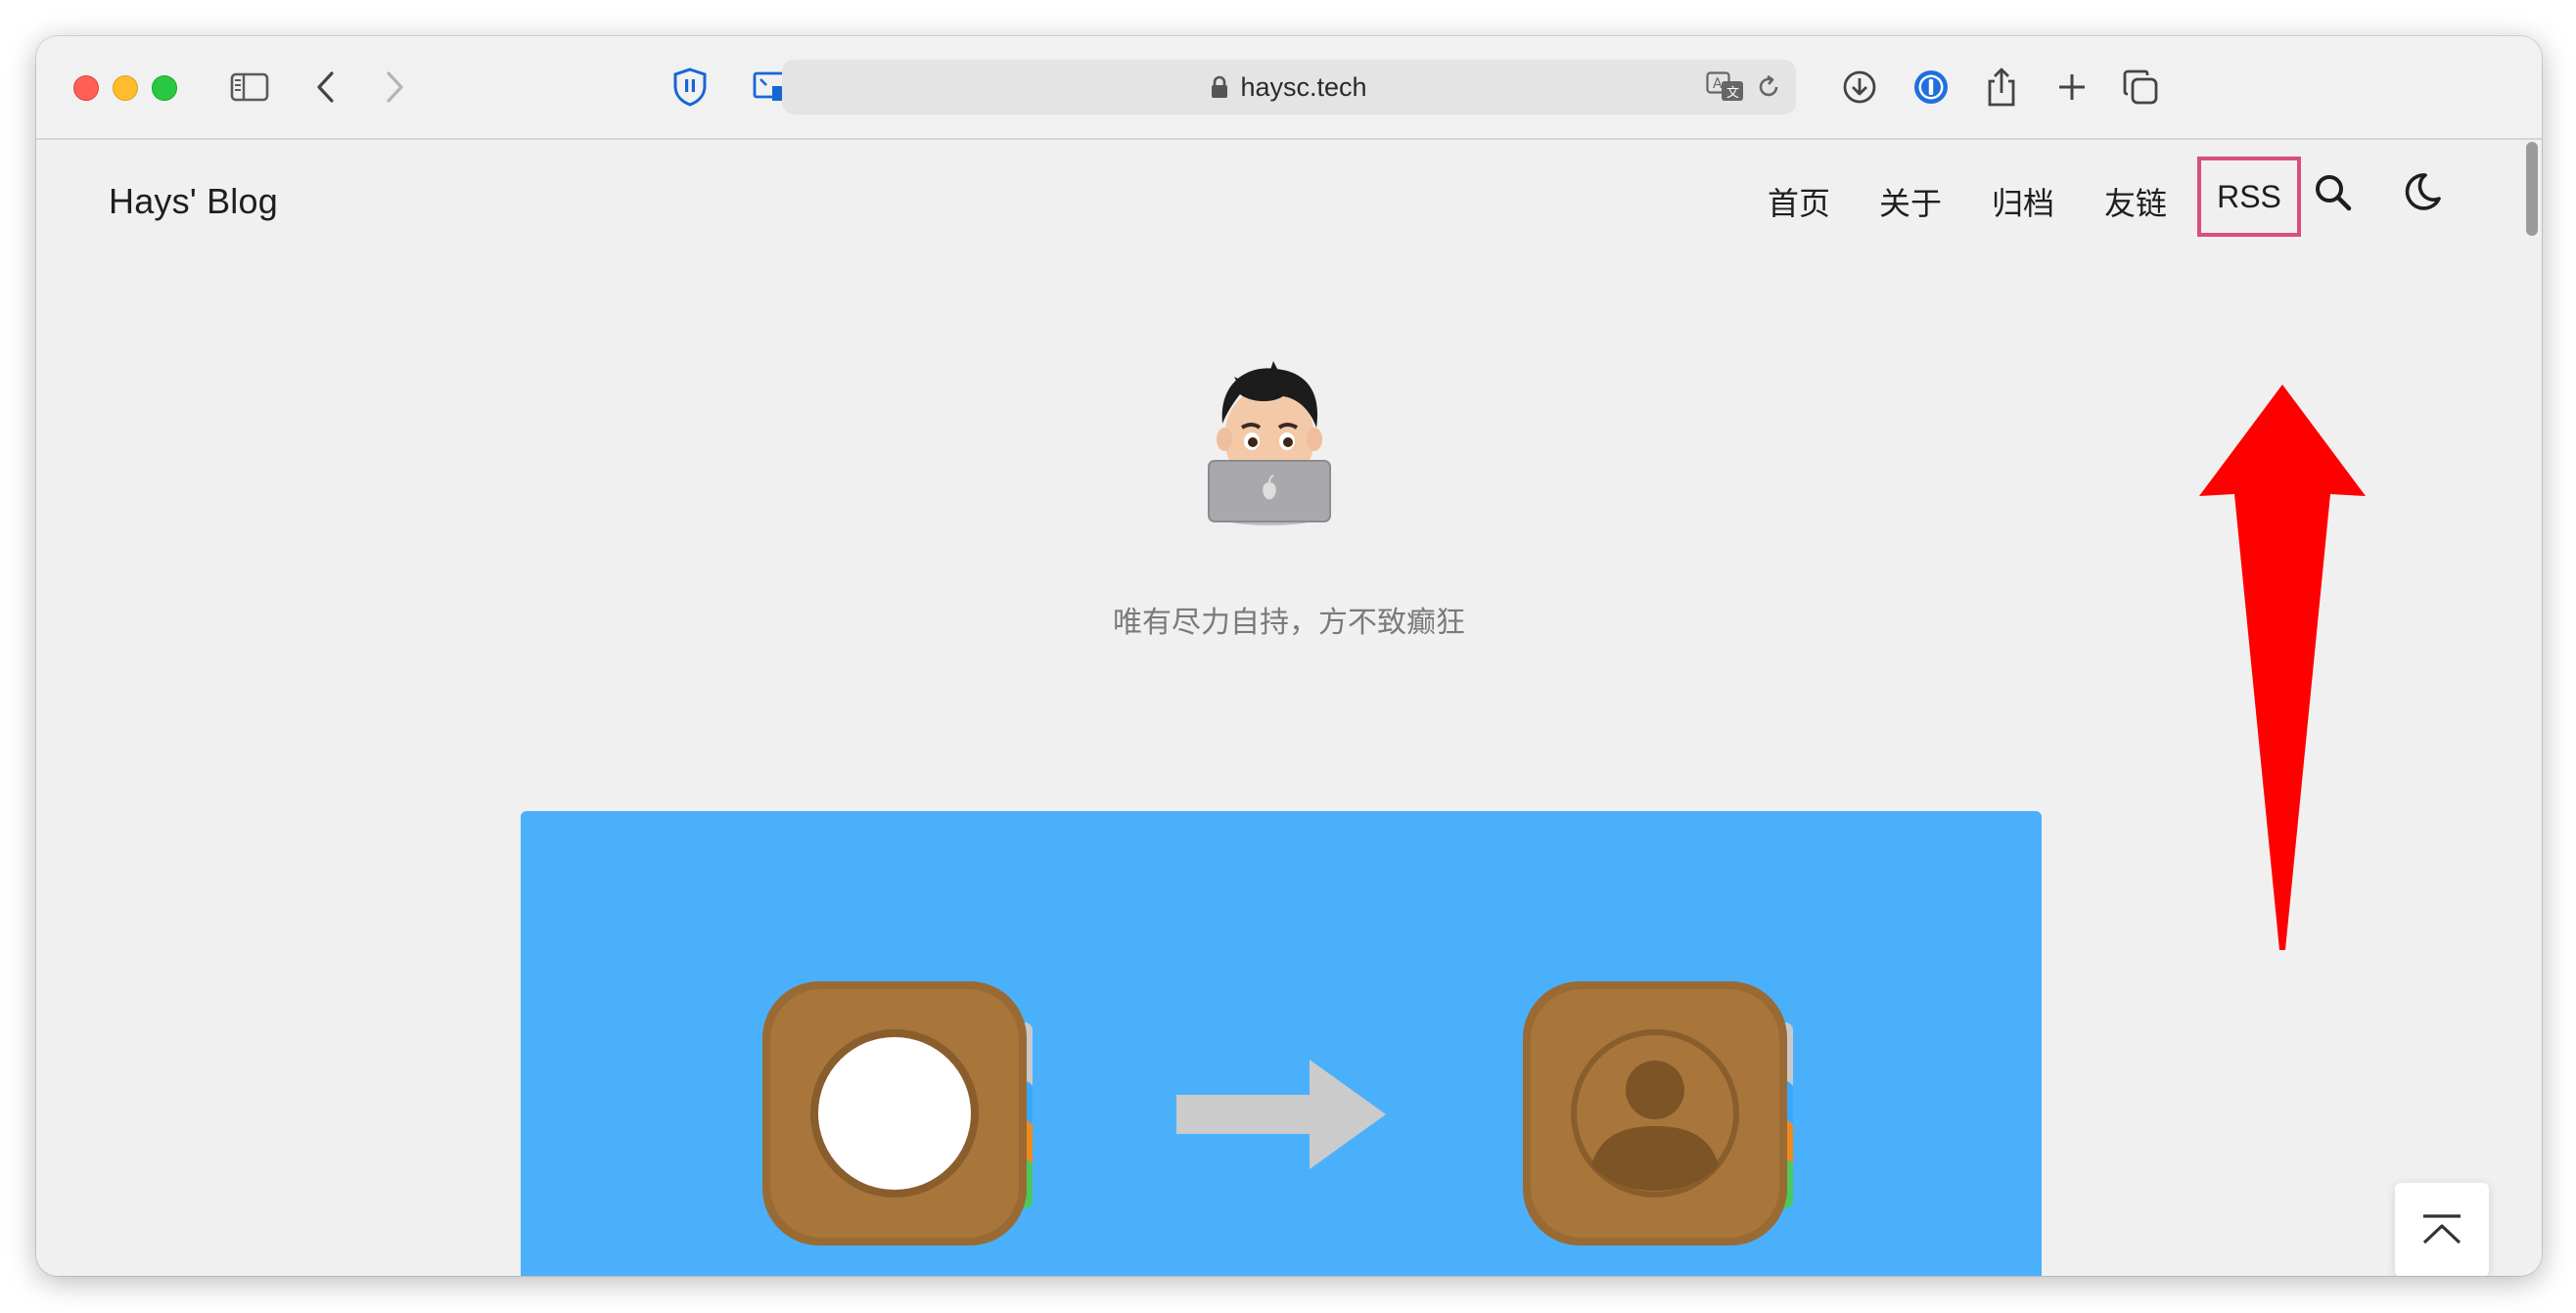 The width and height of the screenshot is (2576, 1313). What do you see at coordinates (86, 88) in the screenshot?
I see `close-window-button` at bounding box center [86, 88].